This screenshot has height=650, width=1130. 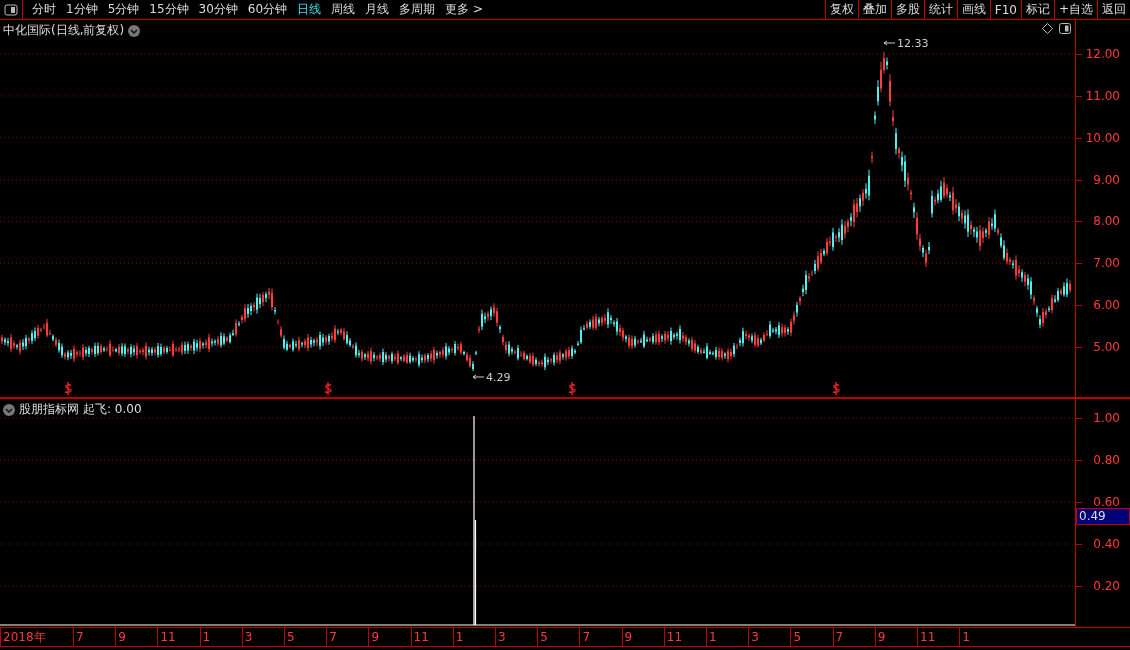 What do you see at coordinates (1102, 54) in the screenshot?
I see `price-axis-label: 12.00` at bounding box center [1102, 54].